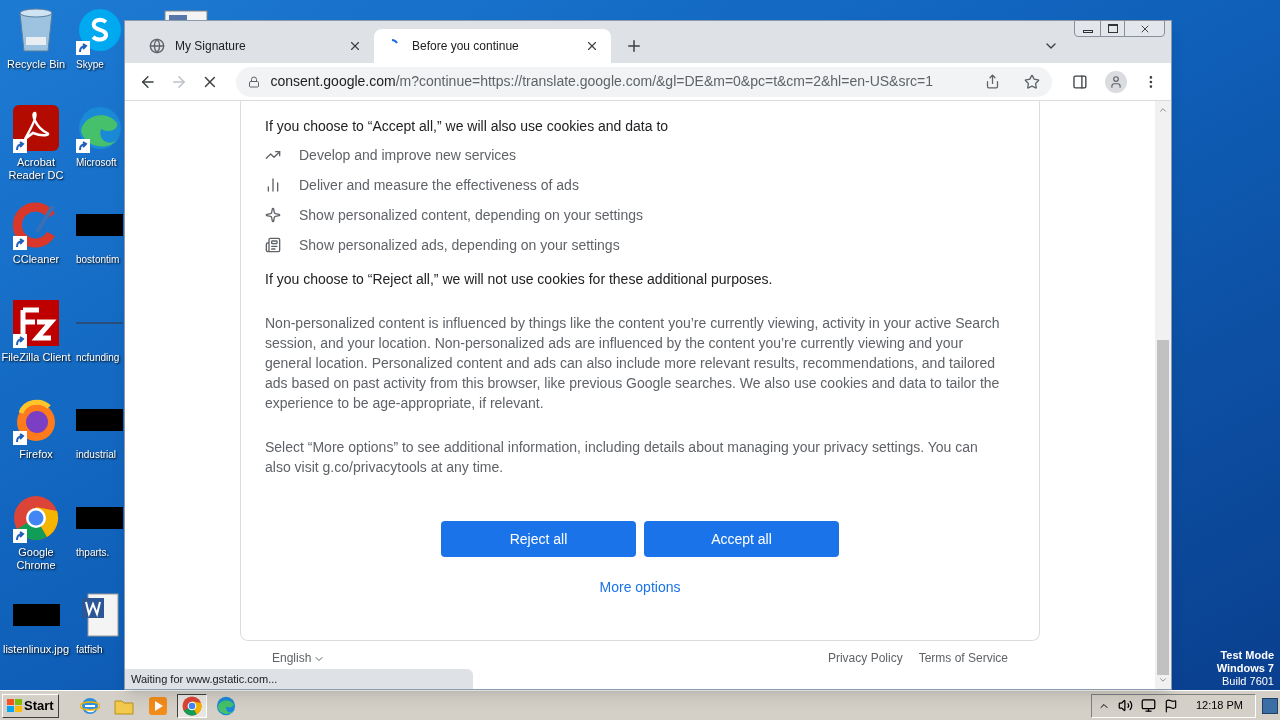 The height and width of the screenshot is (720, 1280). What do you see at coordinates (467, 126) in the screenshot?
I see `intro-text: If you choose to “Accept all,” we will also use cookies and data to` at bounding box center [467, 126].